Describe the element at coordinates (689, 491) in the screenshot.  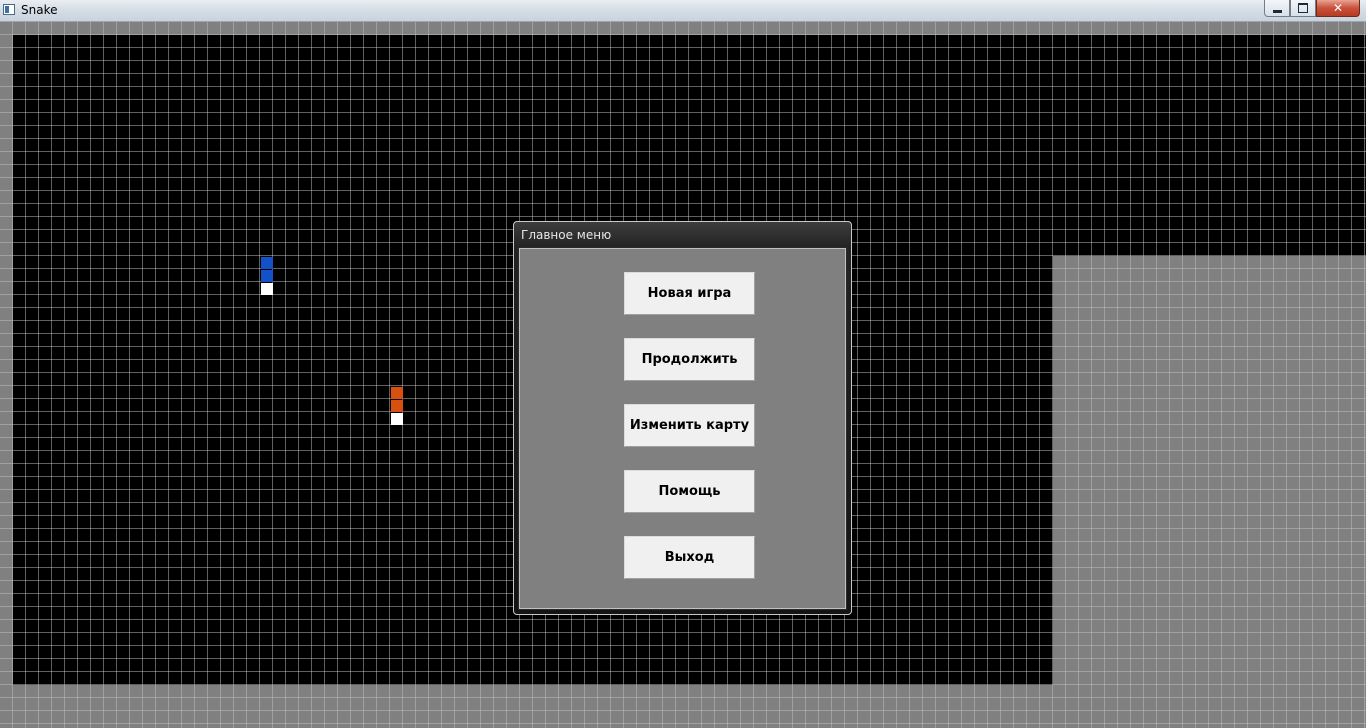
I see `help-button: Помощь` at that location.